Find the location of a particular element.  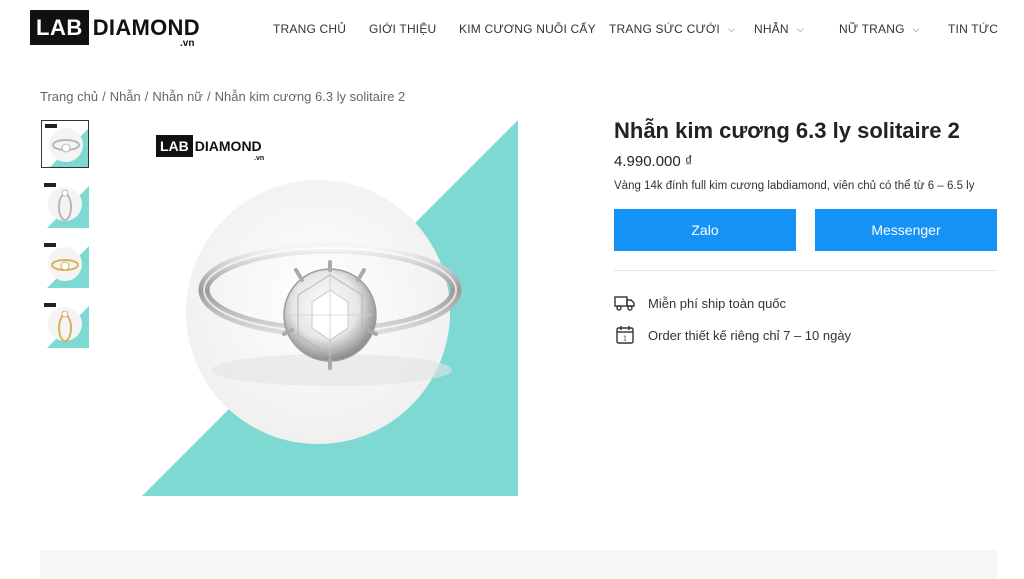

image-watermark-logo: LAB DIAMOND .vn is located at coordinates (210, 148).